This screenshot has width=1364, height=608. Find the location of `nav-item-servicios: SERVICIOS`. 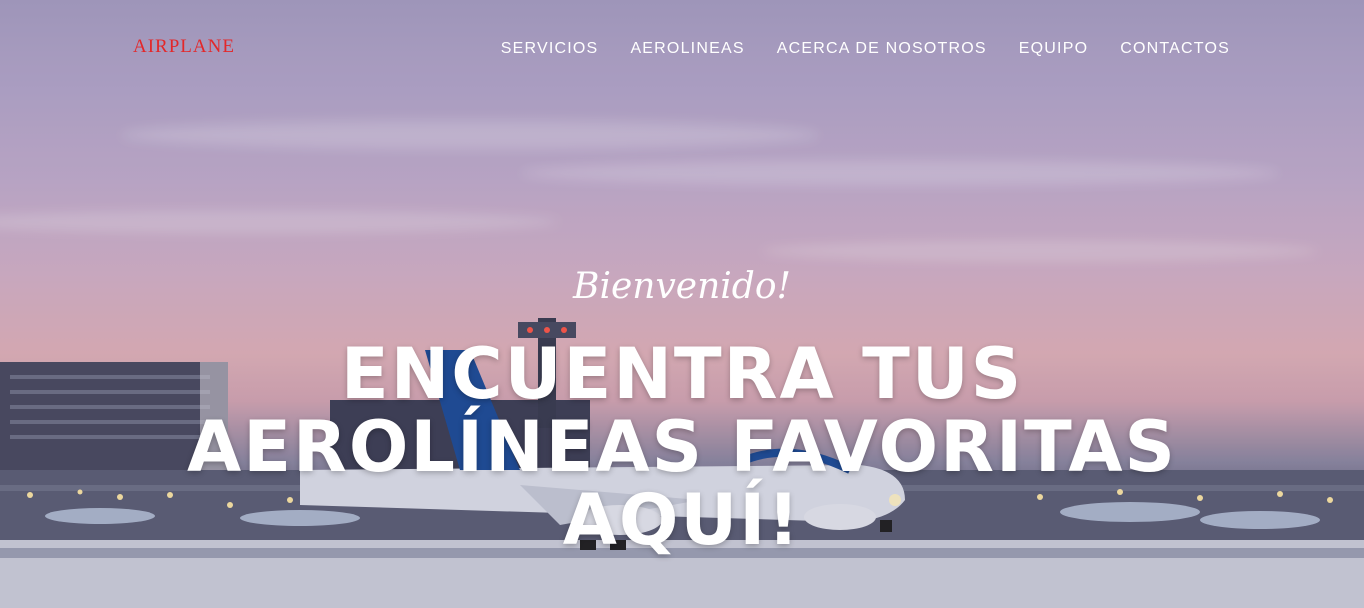

nav-item-servicios: SERVICIOS is located at coordinates (550, 48).